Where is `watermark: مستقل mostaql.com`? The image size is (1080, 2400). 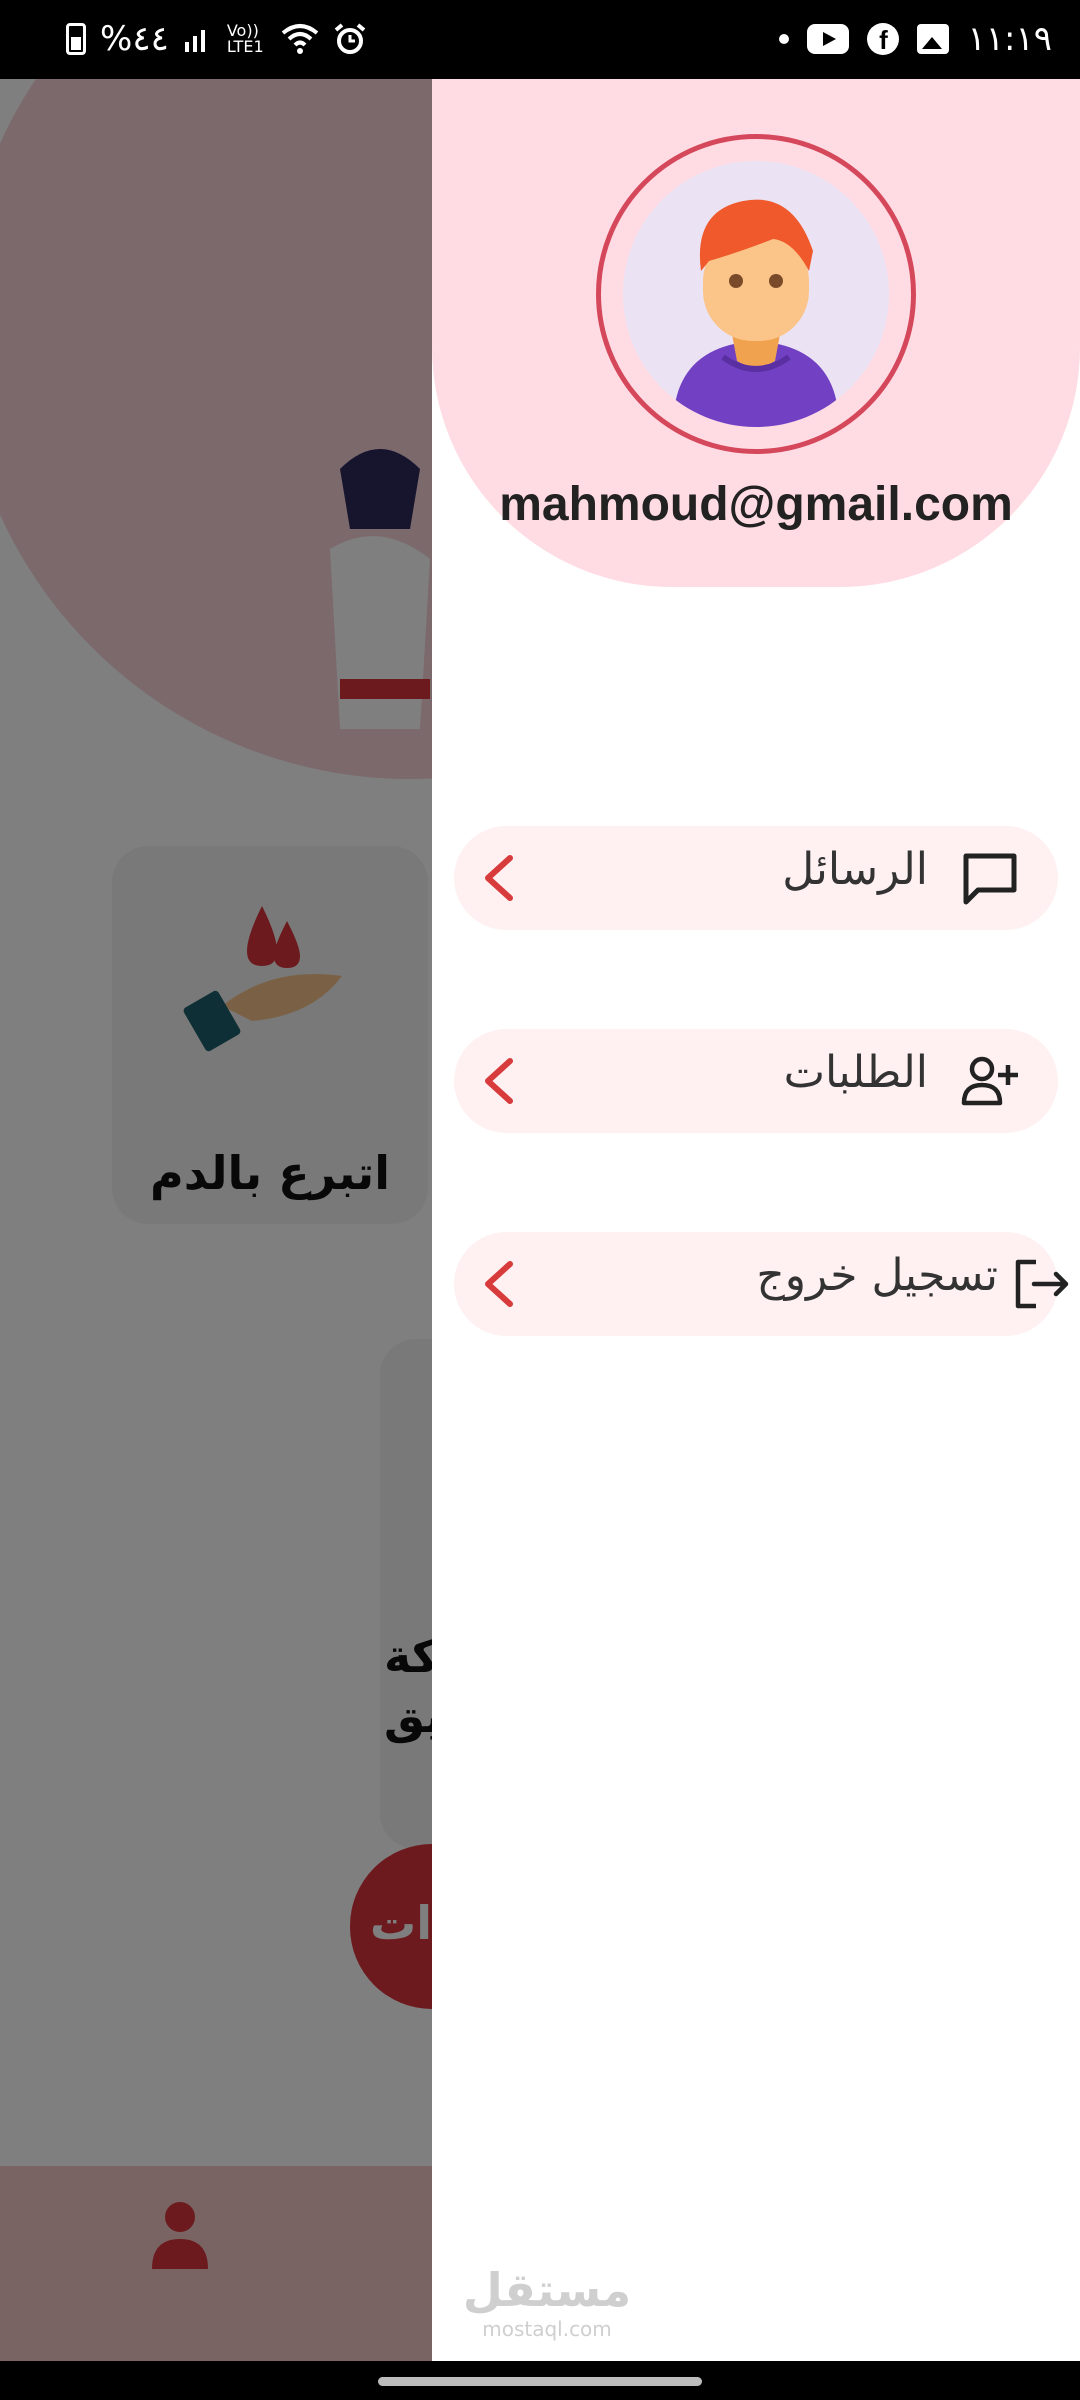
watermark: مستقل mostaql.com is located at coordinates (547, 2302).